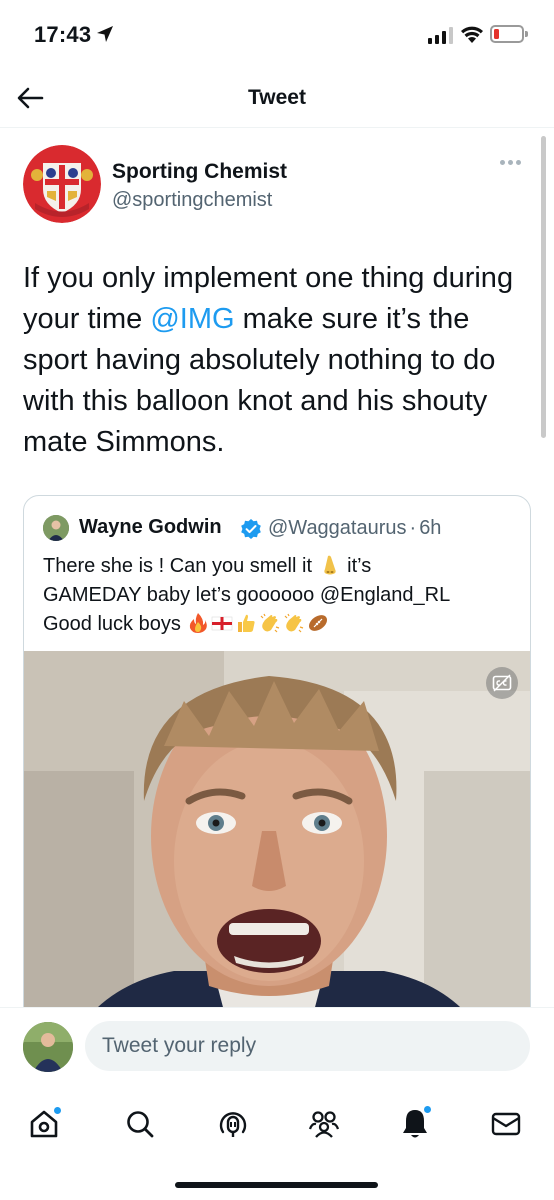  I want to click on header: Tweet, so click(277, 99).